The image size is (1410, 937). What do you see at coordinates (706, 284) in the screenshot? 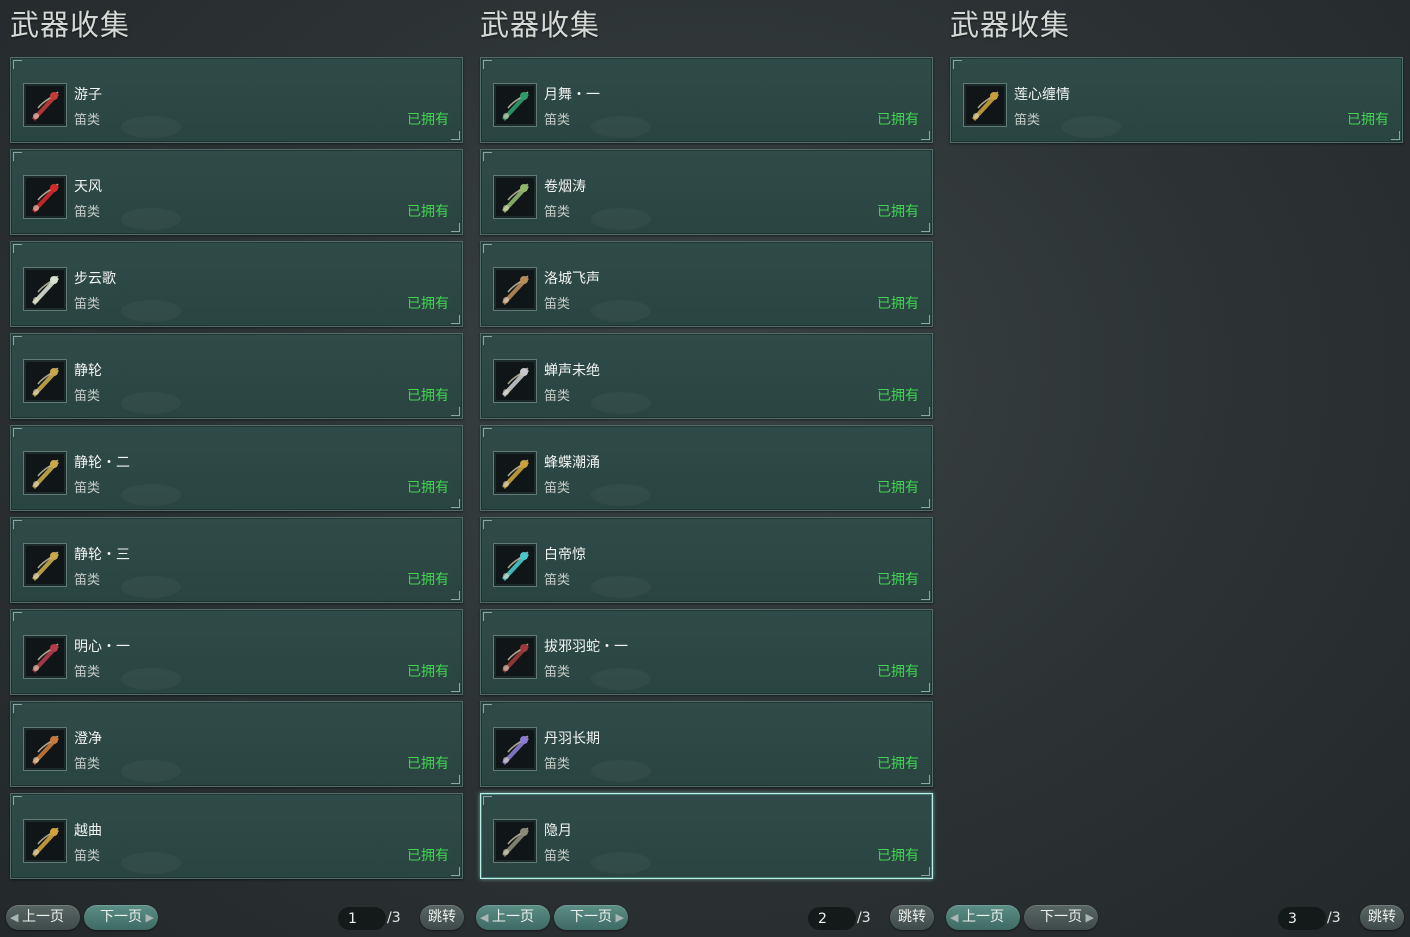
I see `weapon-card: 洛城飞声笛类 已拥有` at bounding box center [706, 284].